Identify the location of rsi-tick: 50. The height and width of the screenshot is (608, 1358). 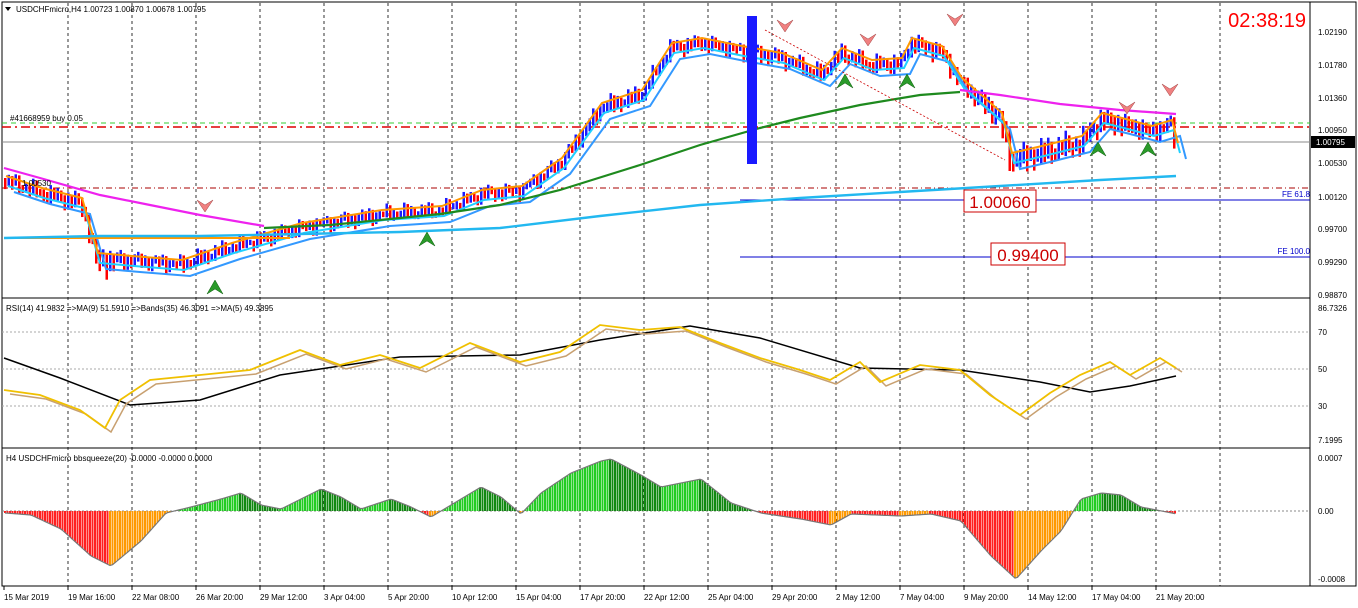
(1322, 369).